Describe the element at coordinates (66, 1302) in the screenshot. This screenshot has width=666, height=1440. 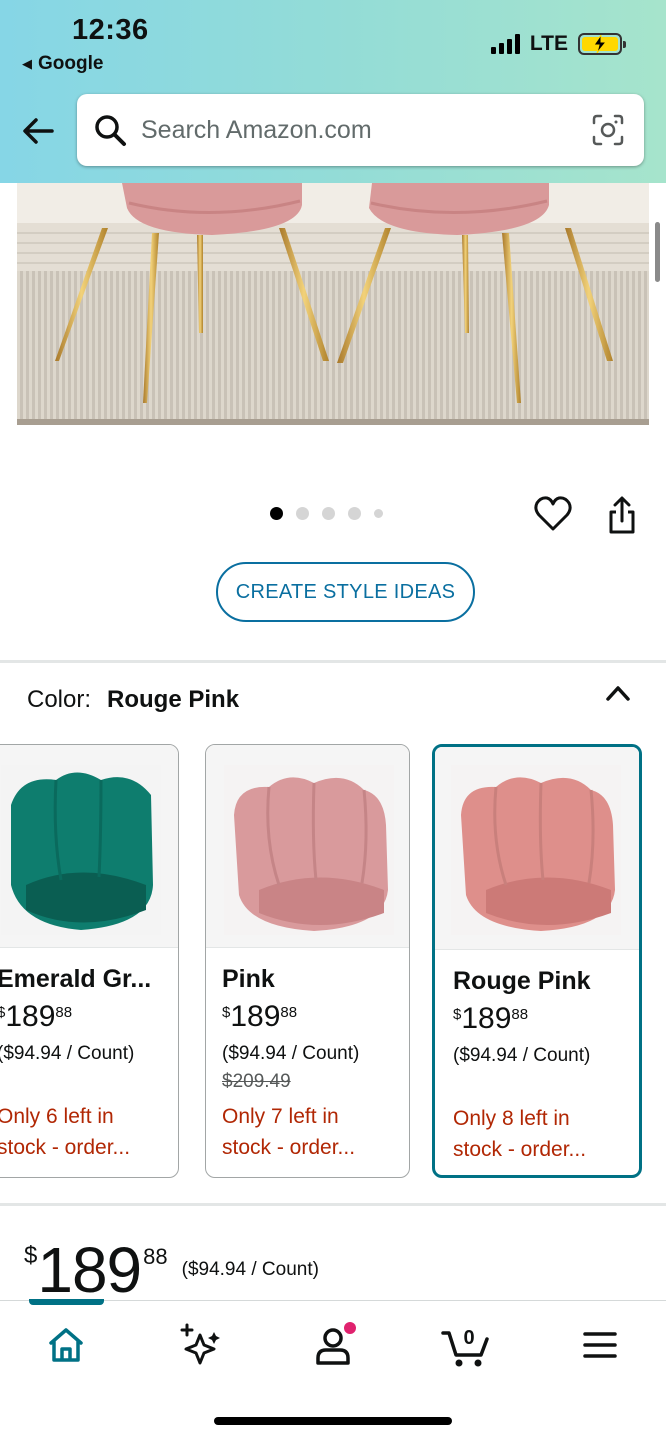
I see `active-tab-indicator` at that location.